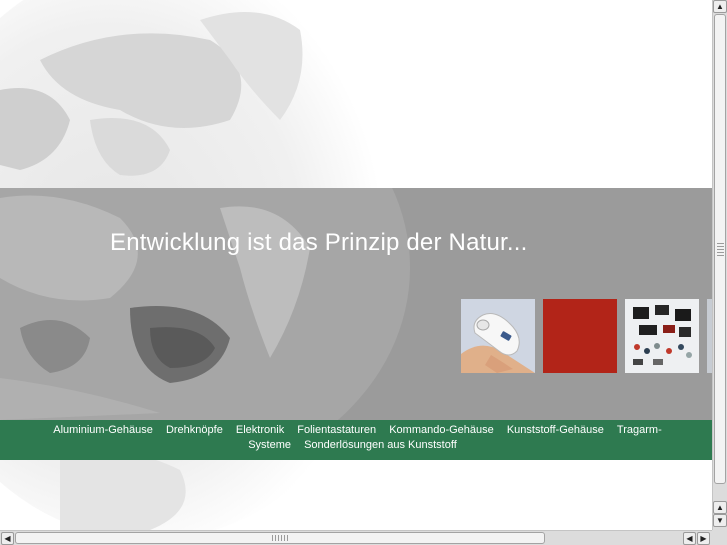  I want to click on vertical-scrollbar: ▲ ▲ ▼, so click(719, 265).